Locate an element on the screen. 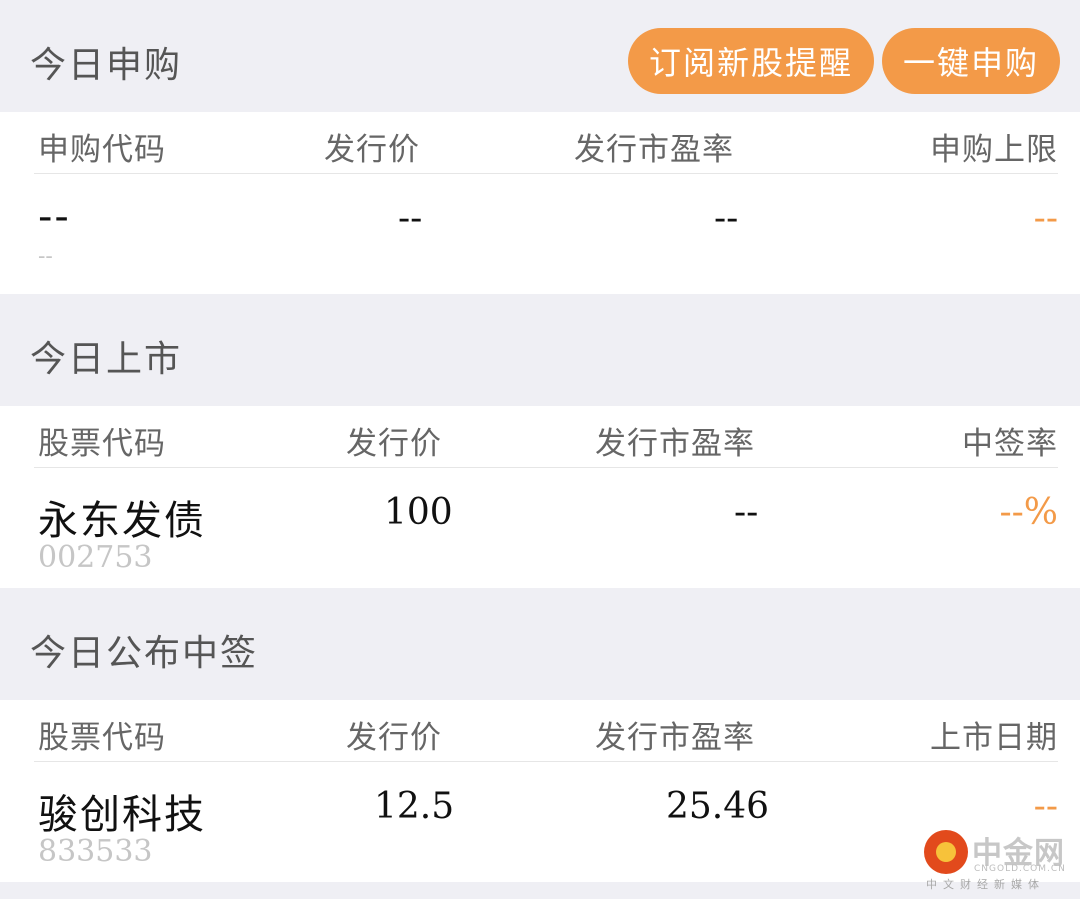 This screenshot has width=1080, height=899. stock-code: -- is located at coordinates (45, 256).